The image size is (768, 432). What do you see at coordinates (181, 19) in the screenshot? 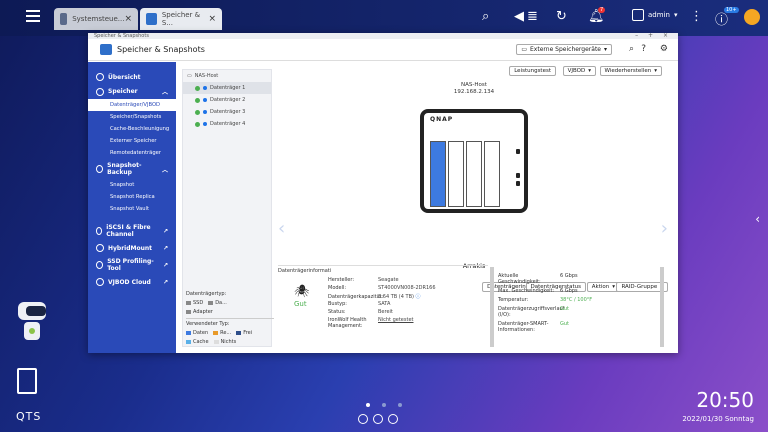
I see `tab-storage: Speicher & S... ×` at bounding box center [181, 19].